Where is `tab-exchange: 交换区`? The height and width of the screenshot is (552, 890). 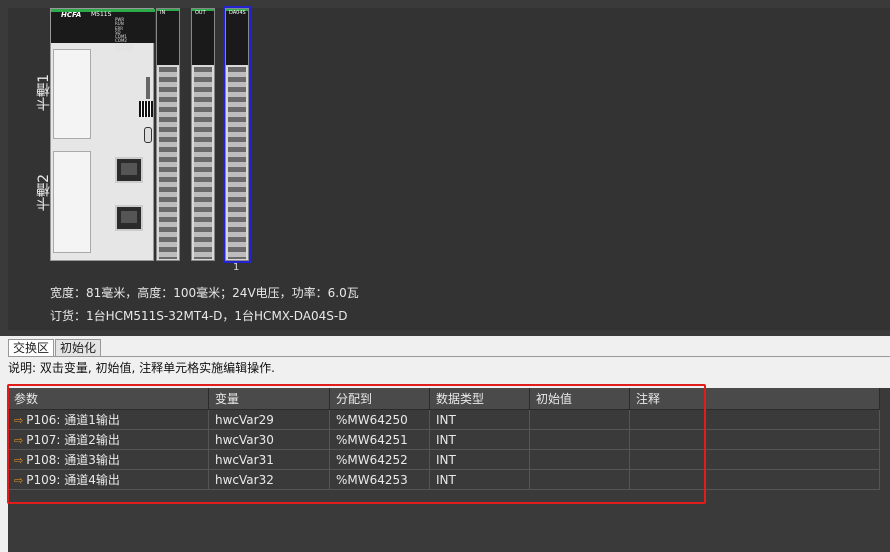
tab-exchange: 交换区 is located at coordinates (31, 348).